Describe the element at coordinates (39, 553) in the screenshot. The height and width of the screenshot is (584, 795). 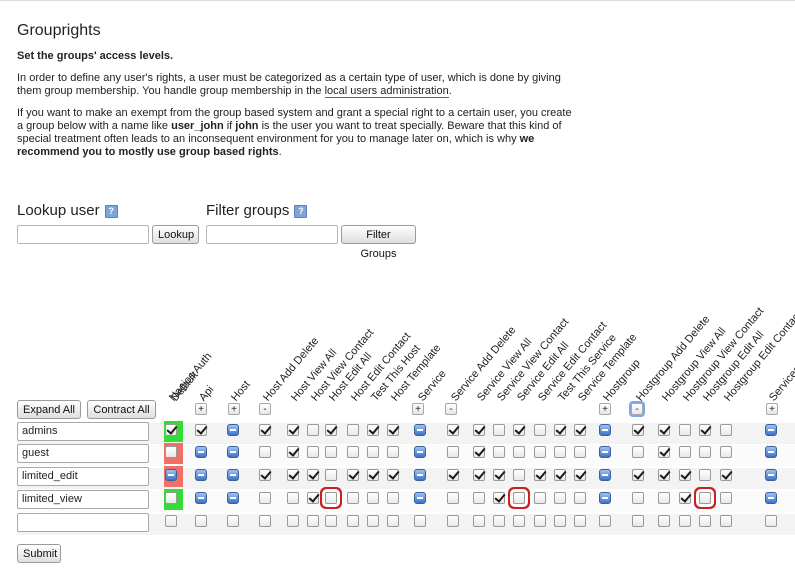
I see `submit-button: Submit` at that location.